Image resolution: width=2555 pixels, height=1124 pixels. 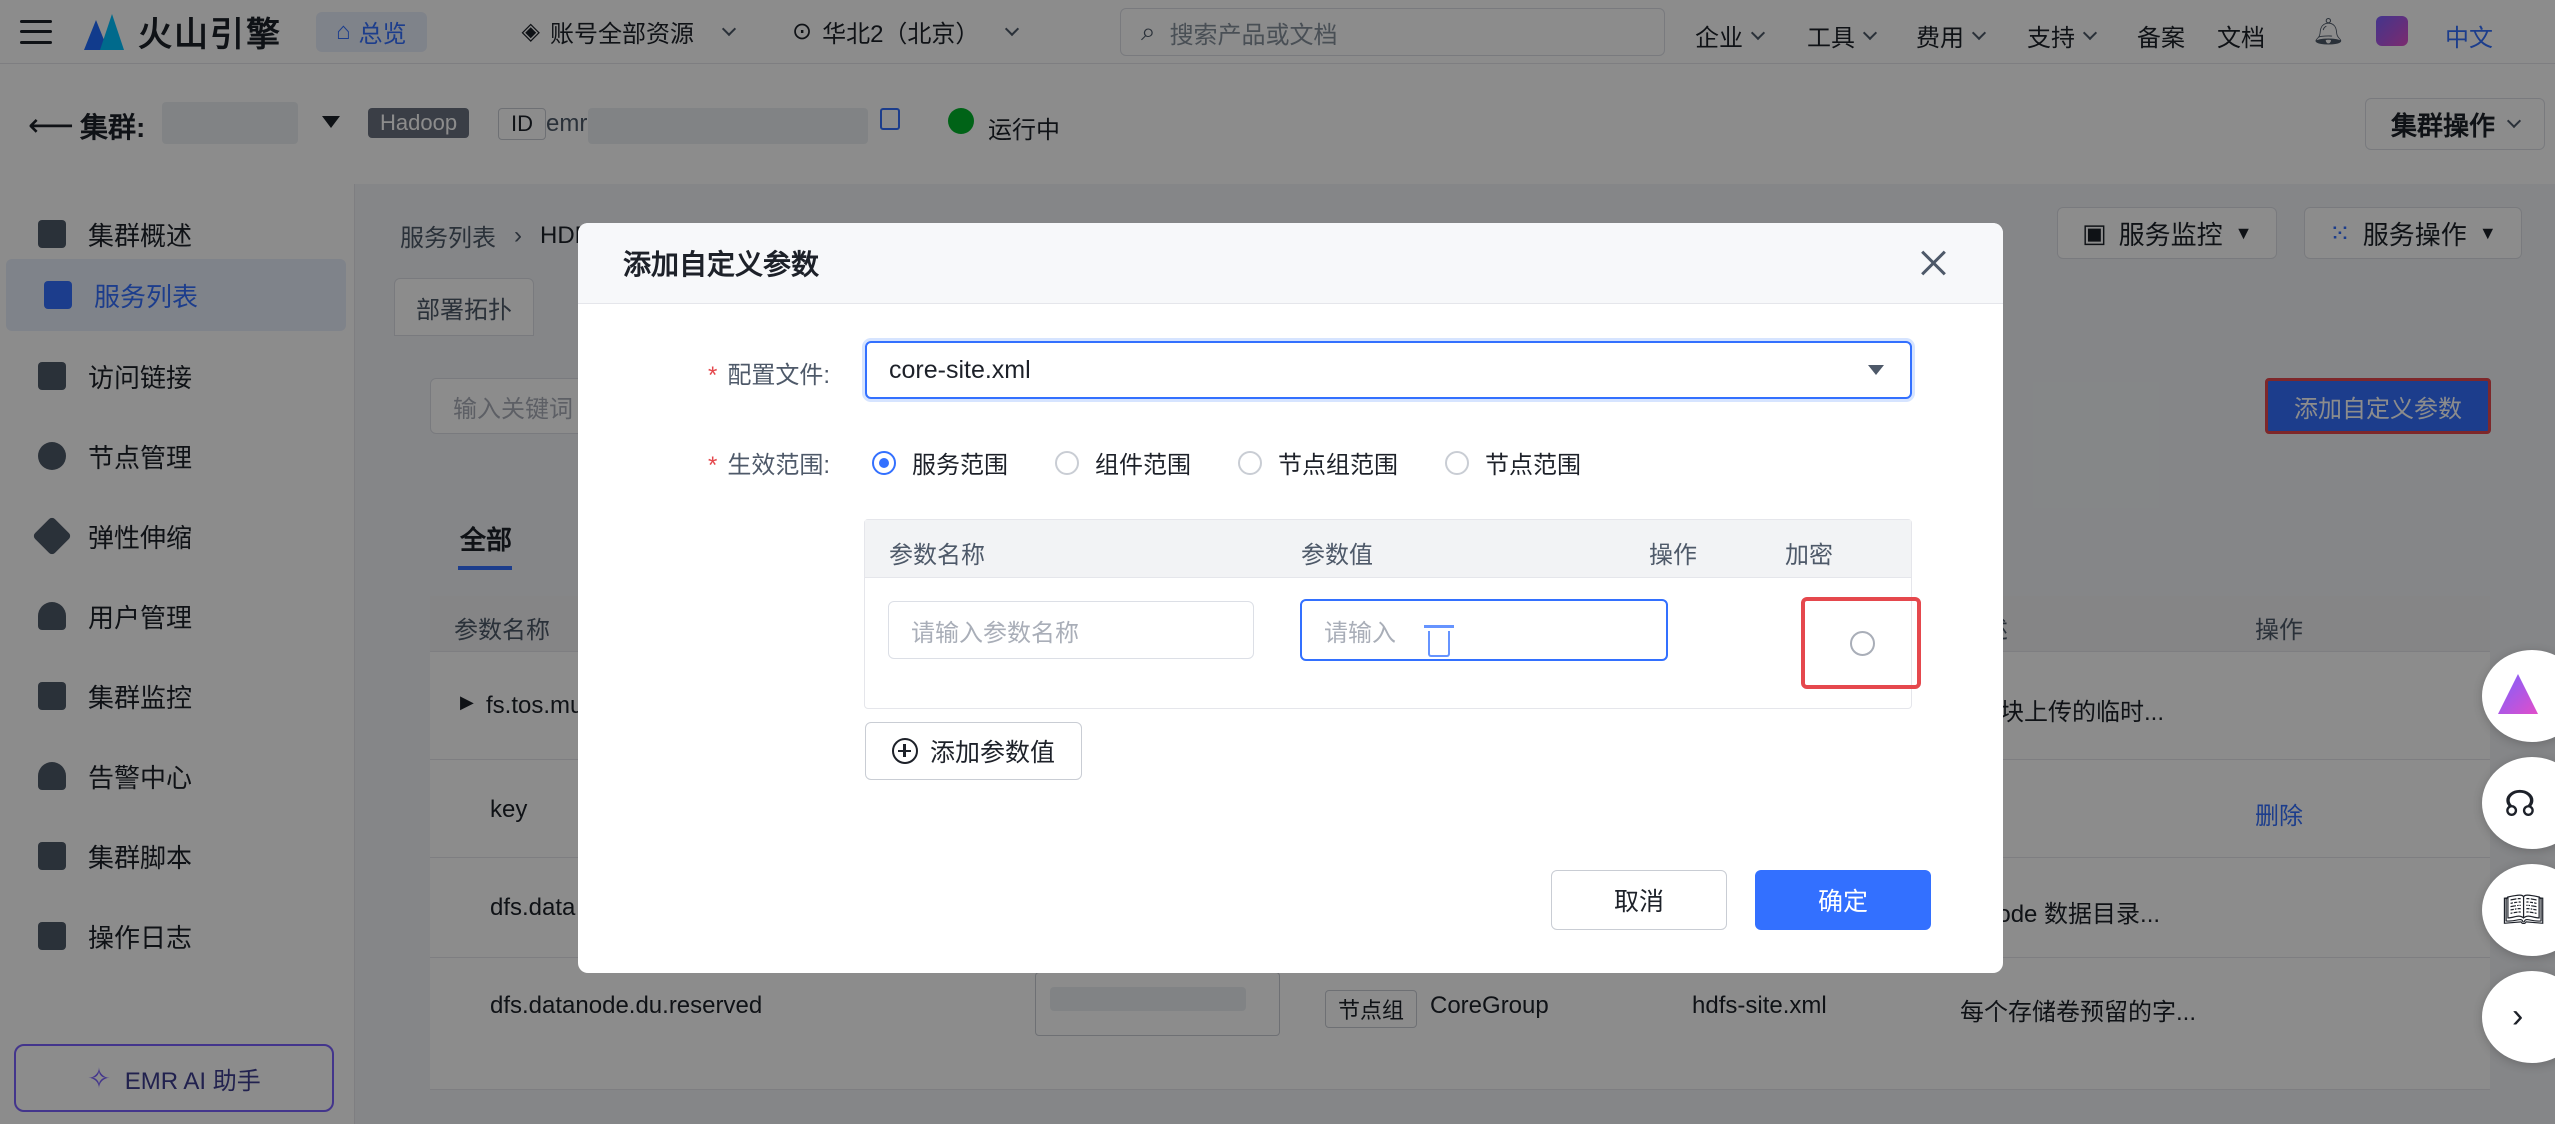 I want to click on encrypt-radio-icon, so click(x=1862, y=643).